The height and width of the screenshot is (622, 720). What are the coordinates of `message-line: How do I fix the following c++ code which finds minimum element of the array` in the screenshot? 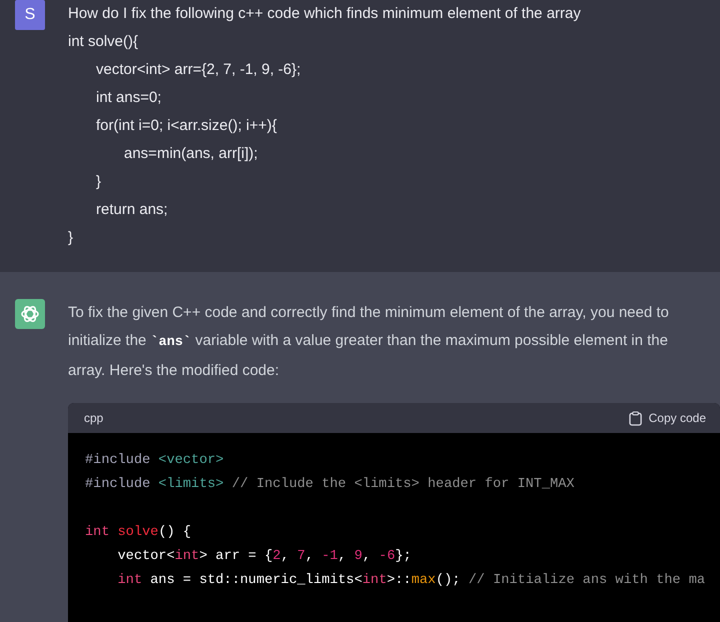 It's located at (324, 13).